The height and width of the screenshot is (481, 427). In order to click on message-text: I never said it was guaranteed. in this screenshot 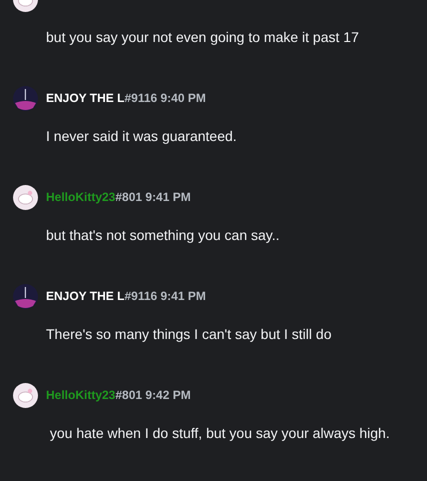, I will do `click(142, 136)`.